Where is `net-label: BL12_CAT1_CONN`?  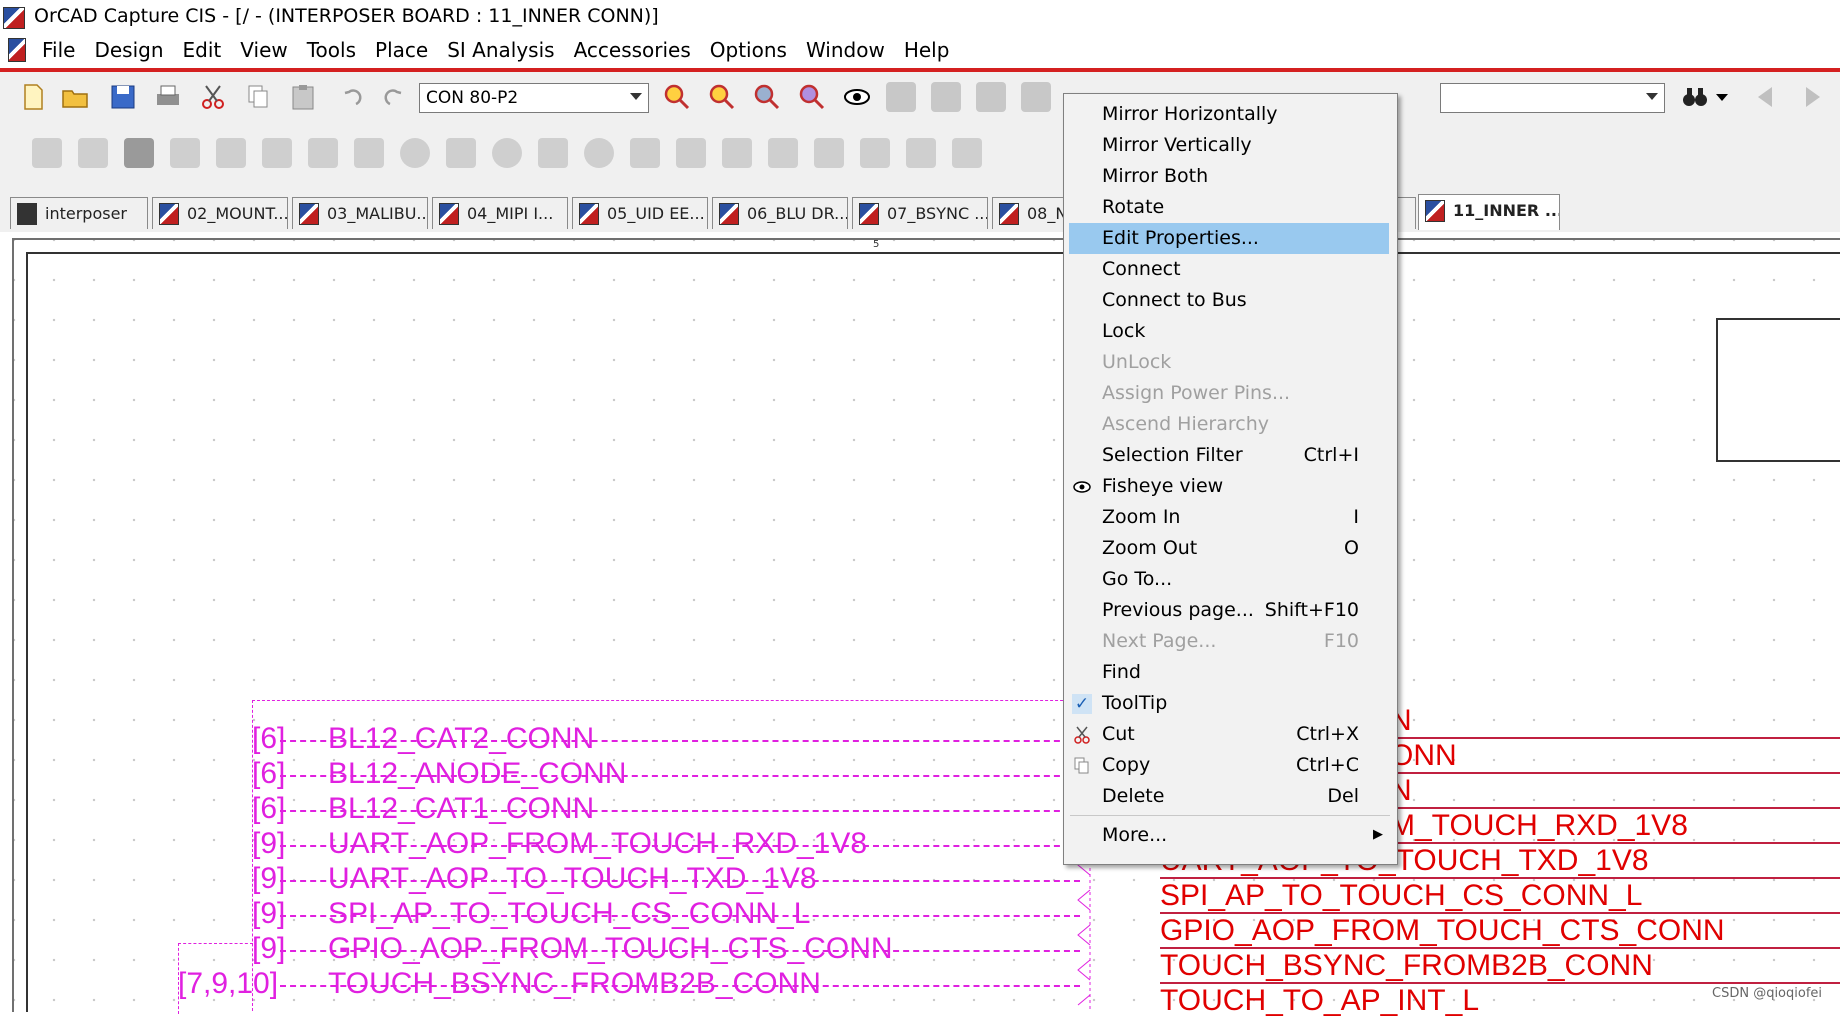 net-label: BL12_CAT1_CONN is located at coordinates (461, 809).